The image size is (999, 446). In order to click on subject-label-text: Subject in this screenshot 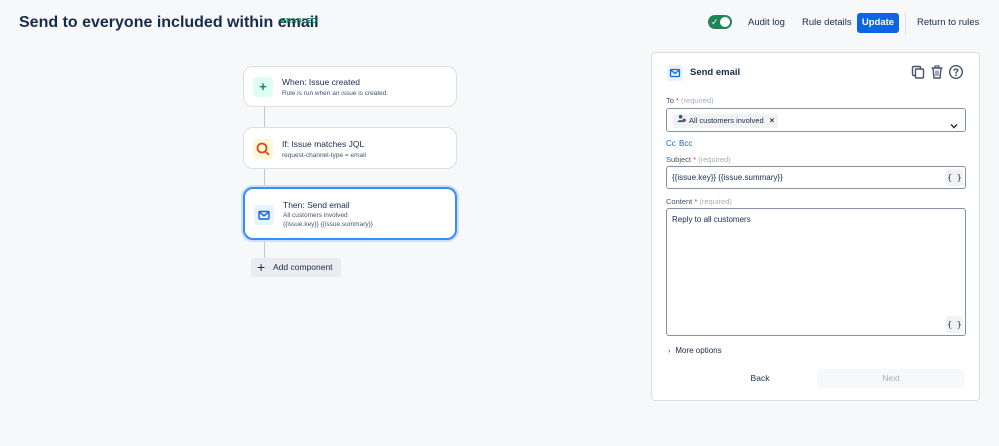, I will do `click(679, 159)`.